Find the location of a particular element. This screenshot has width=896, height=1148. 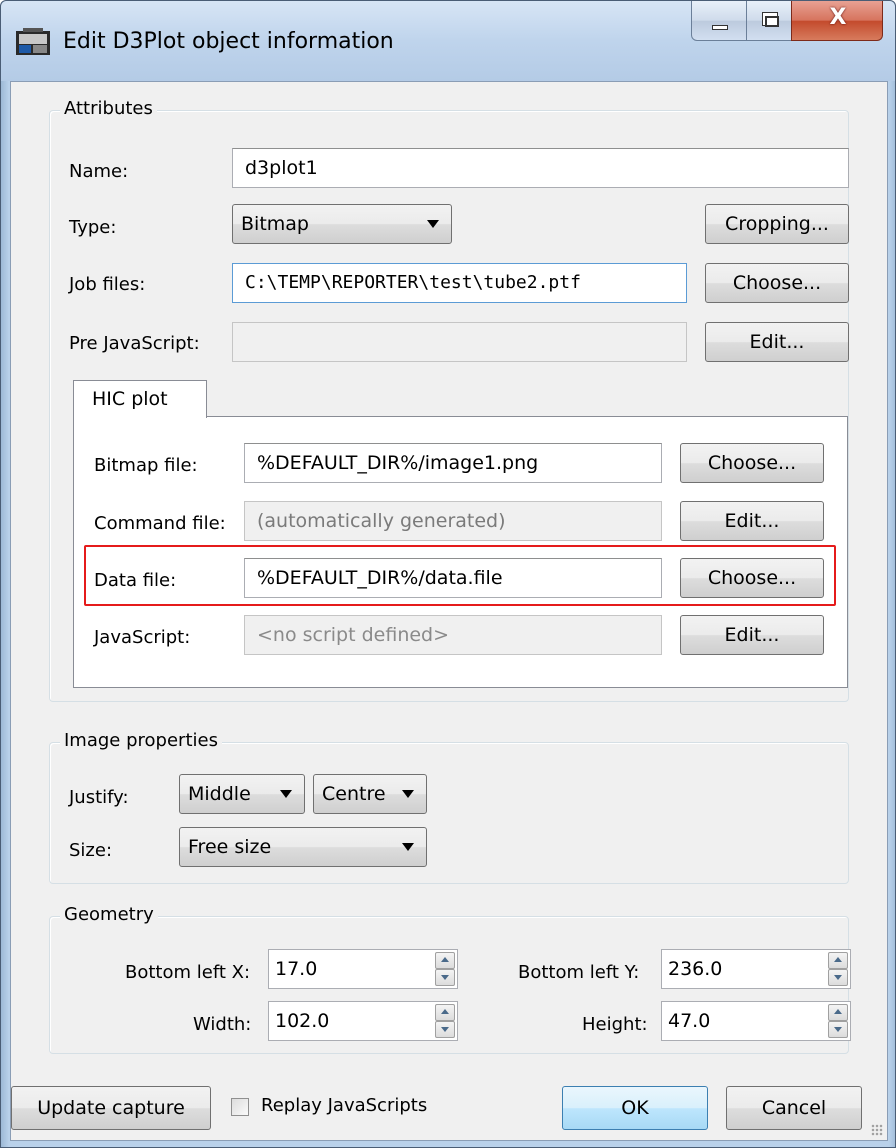

caption-buttons: X is located at coordinates (791, 21).